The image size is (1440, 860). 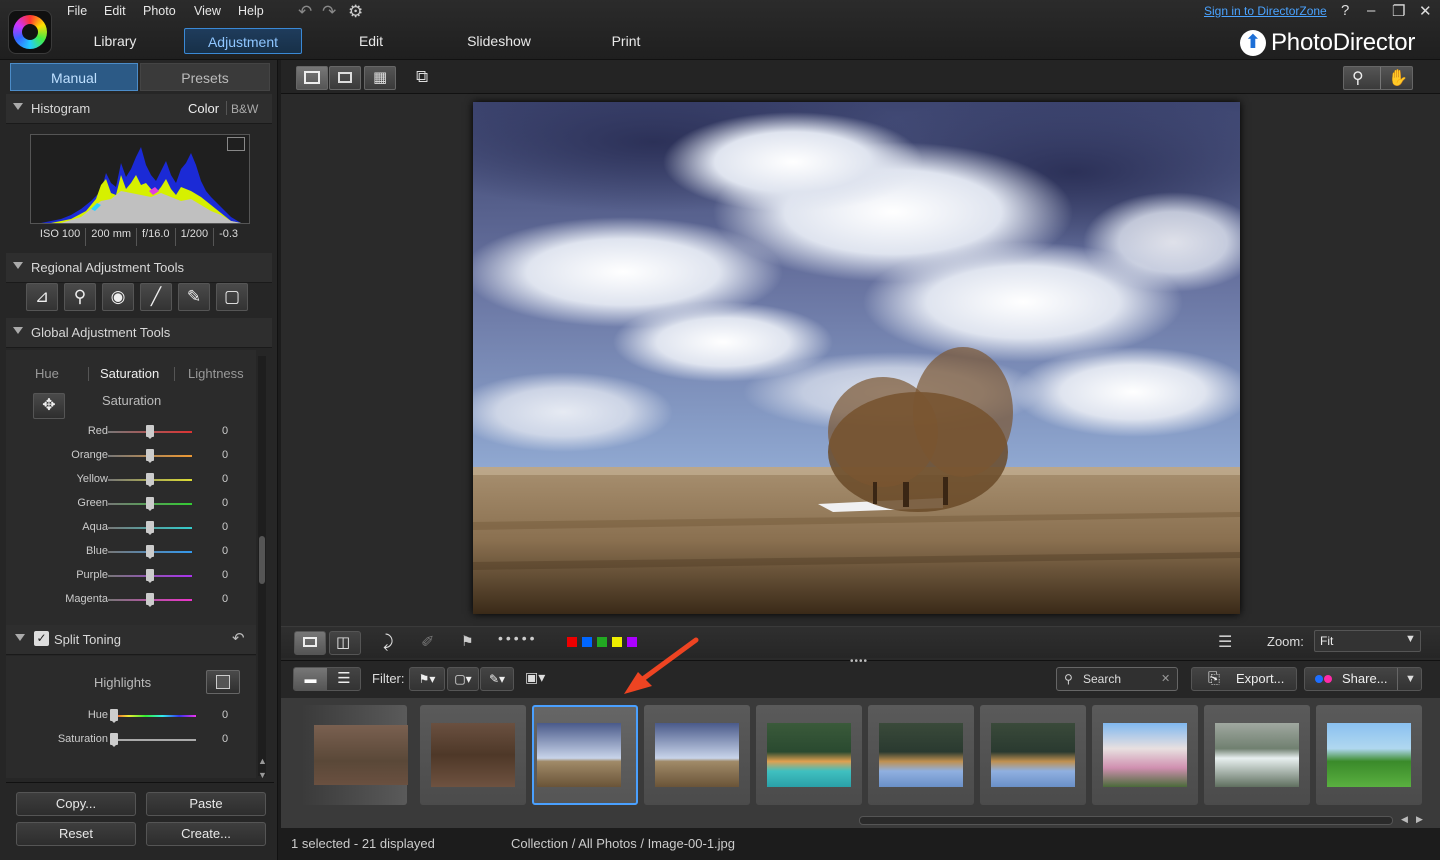 I want to click on slider-purple: Purple 0, so click(x=131, y=576).